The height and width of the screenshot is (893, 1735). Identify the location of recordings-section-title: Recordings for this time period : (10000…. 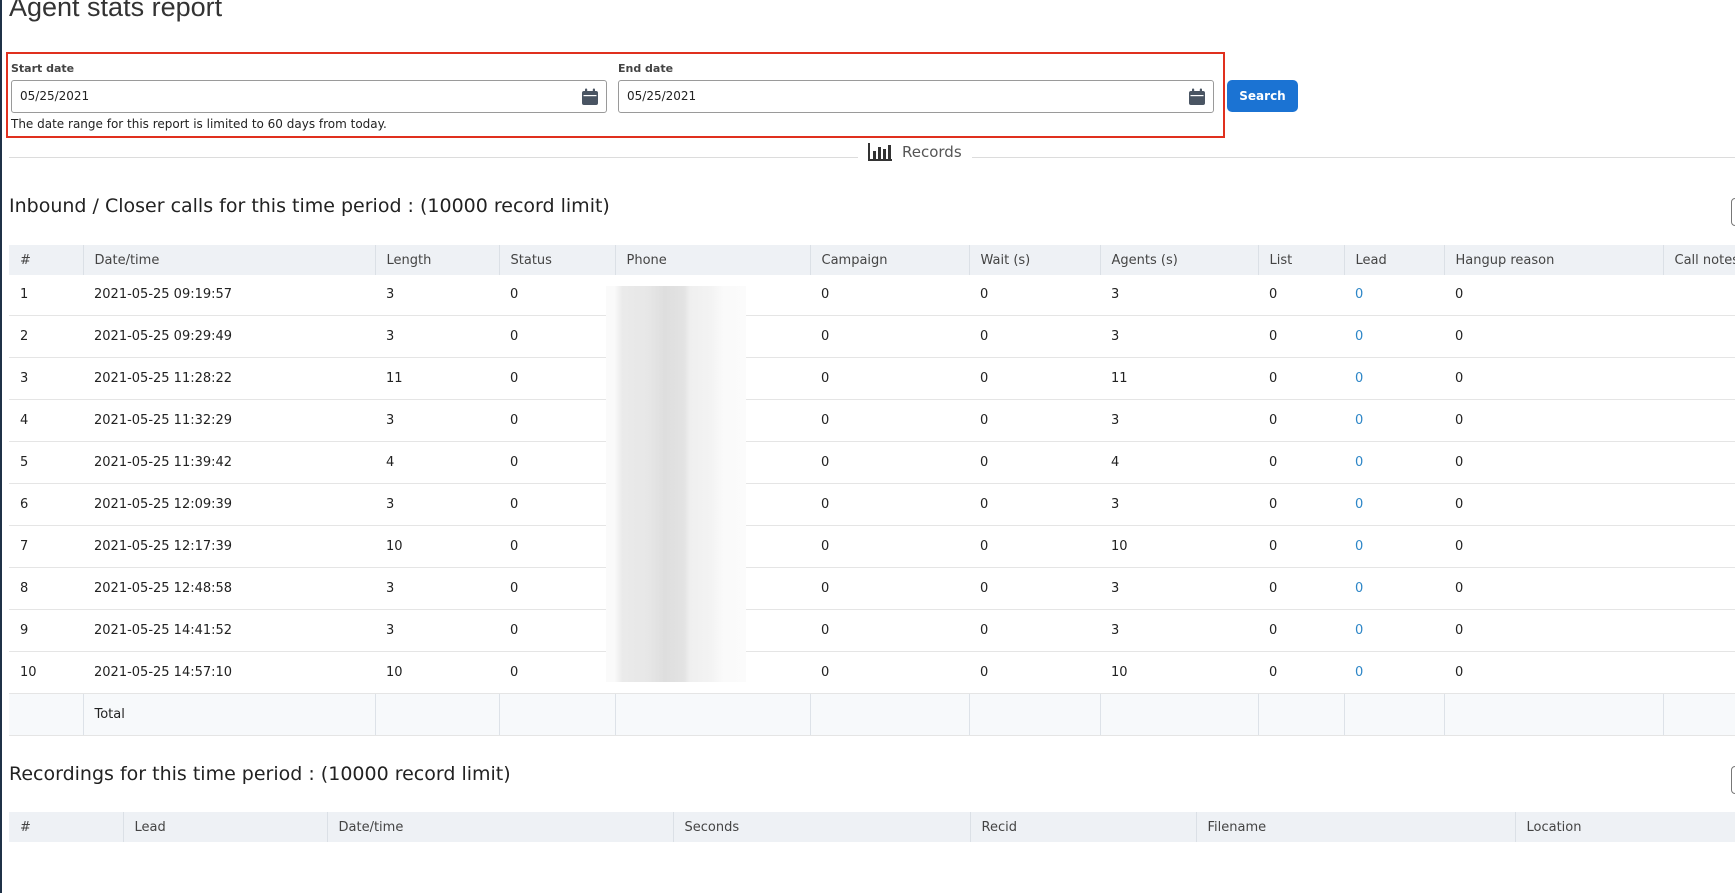
(260, 774).